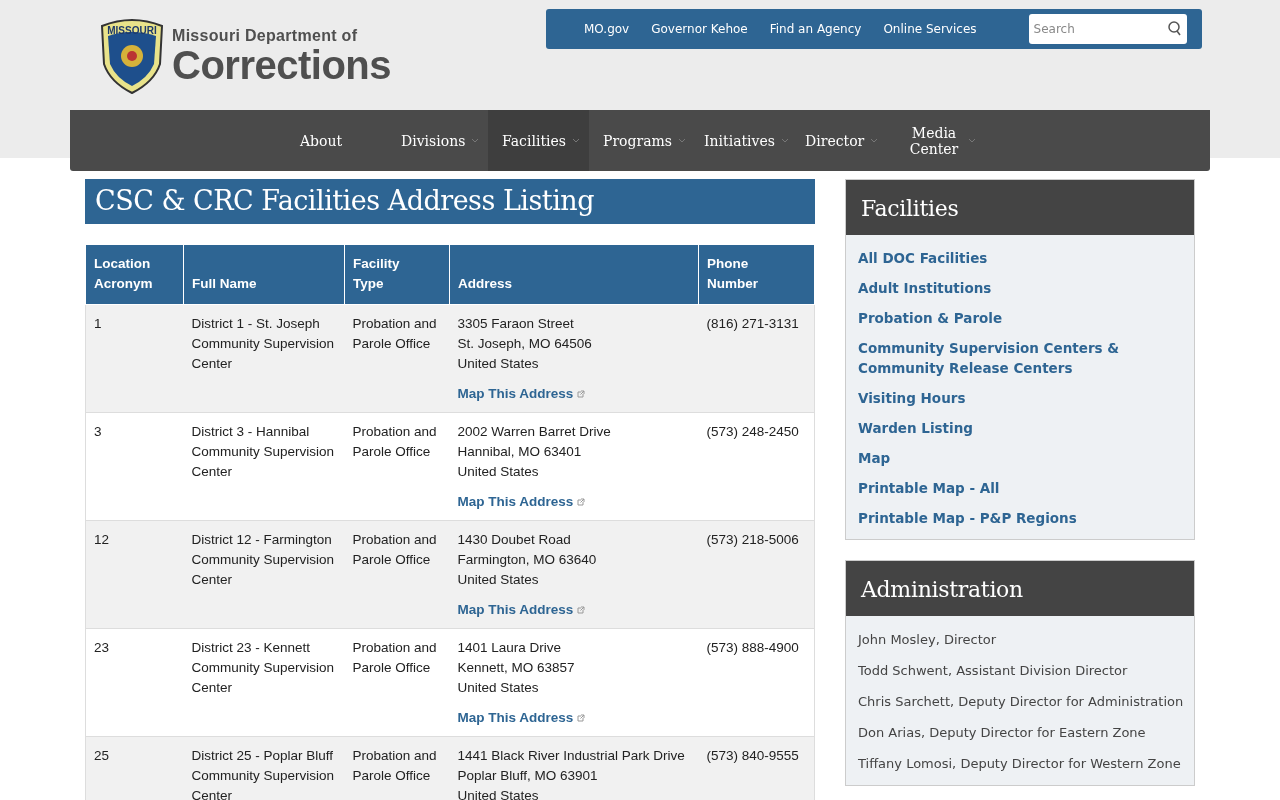 This screenshot has height=800, width=1280. I want to click on table-cell: District 3 - Hannibal Community Supervision Center, so click(264, 466).